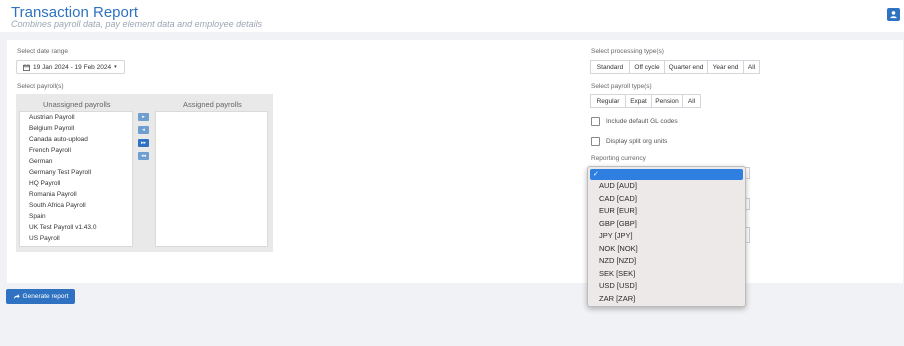  Describe the element at coordinates (642, 121) in the screenshot. I see `include-gl-codes-label: Include default GL codes` at that location.